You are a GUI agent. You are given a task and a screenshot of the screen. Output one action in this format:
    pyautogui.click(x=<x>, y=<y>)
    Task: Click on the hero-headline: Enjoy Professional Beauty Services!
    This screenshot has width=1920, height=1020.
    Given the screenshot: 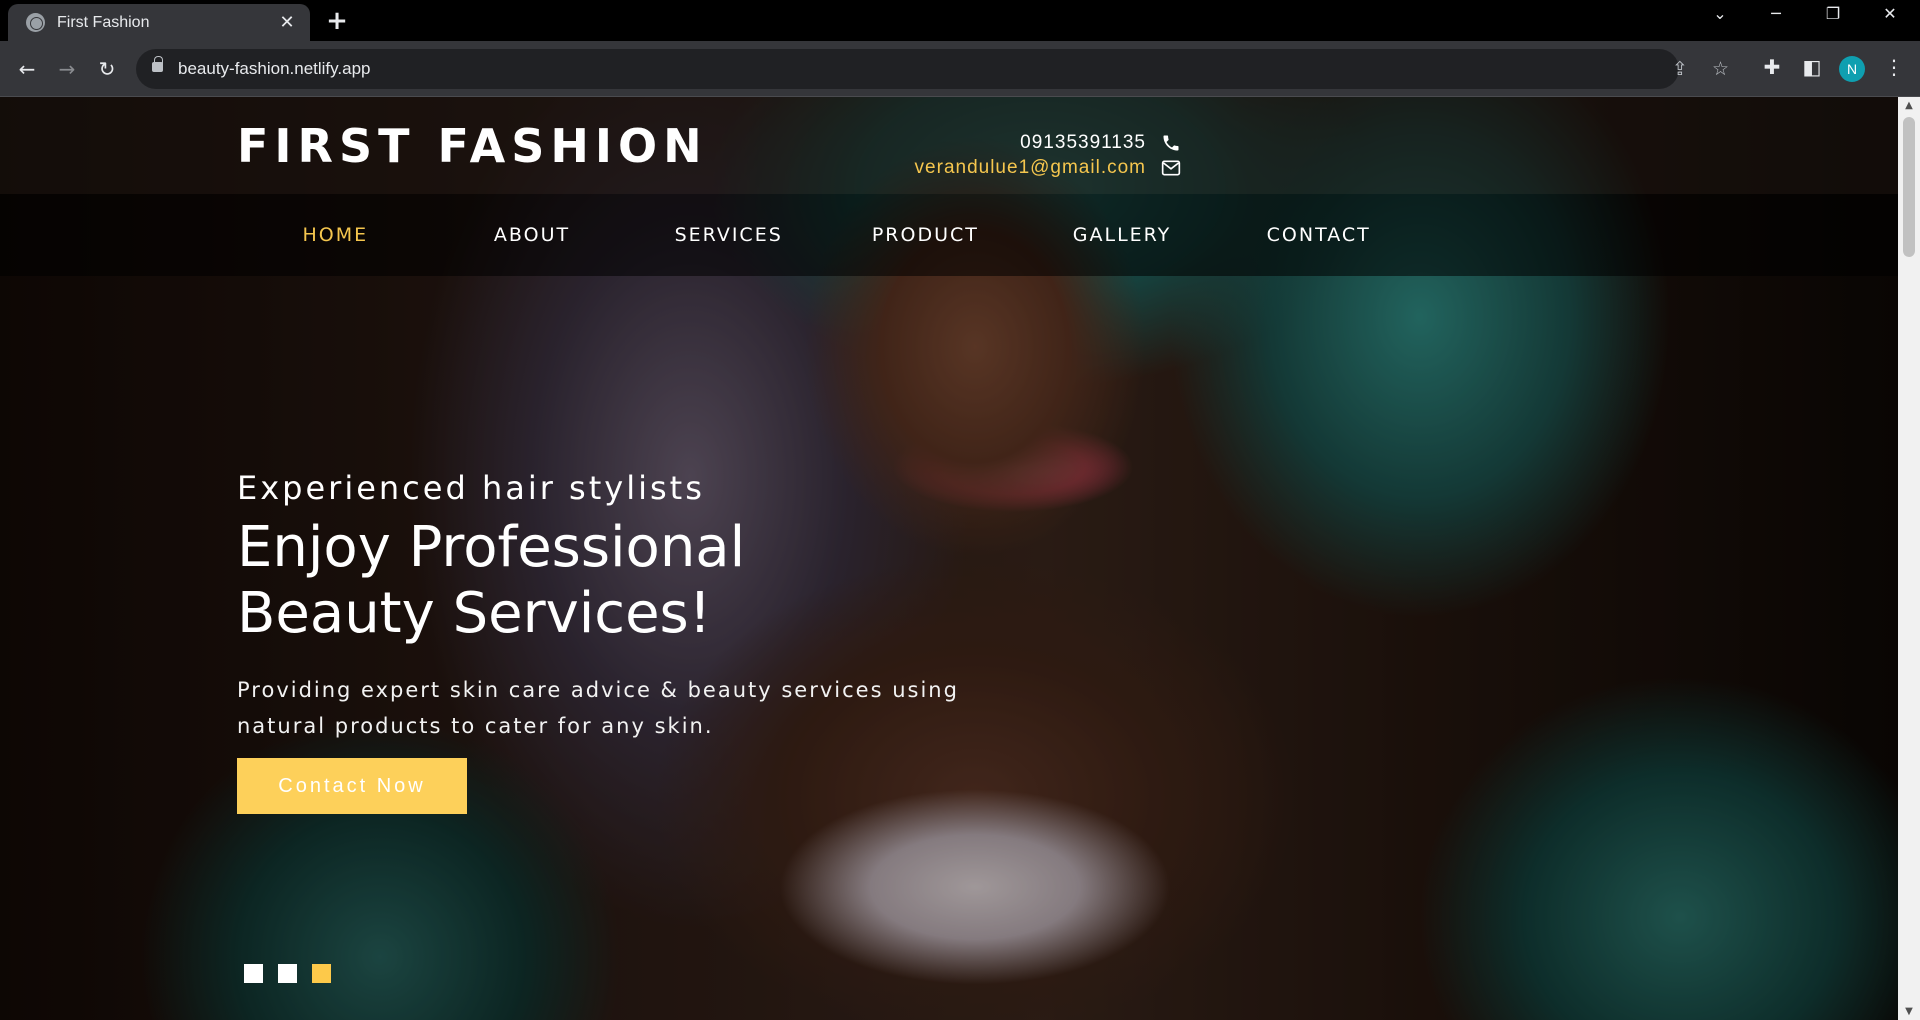 What is the action you would take?
    pyautogui.click(x=491, y=581)
    